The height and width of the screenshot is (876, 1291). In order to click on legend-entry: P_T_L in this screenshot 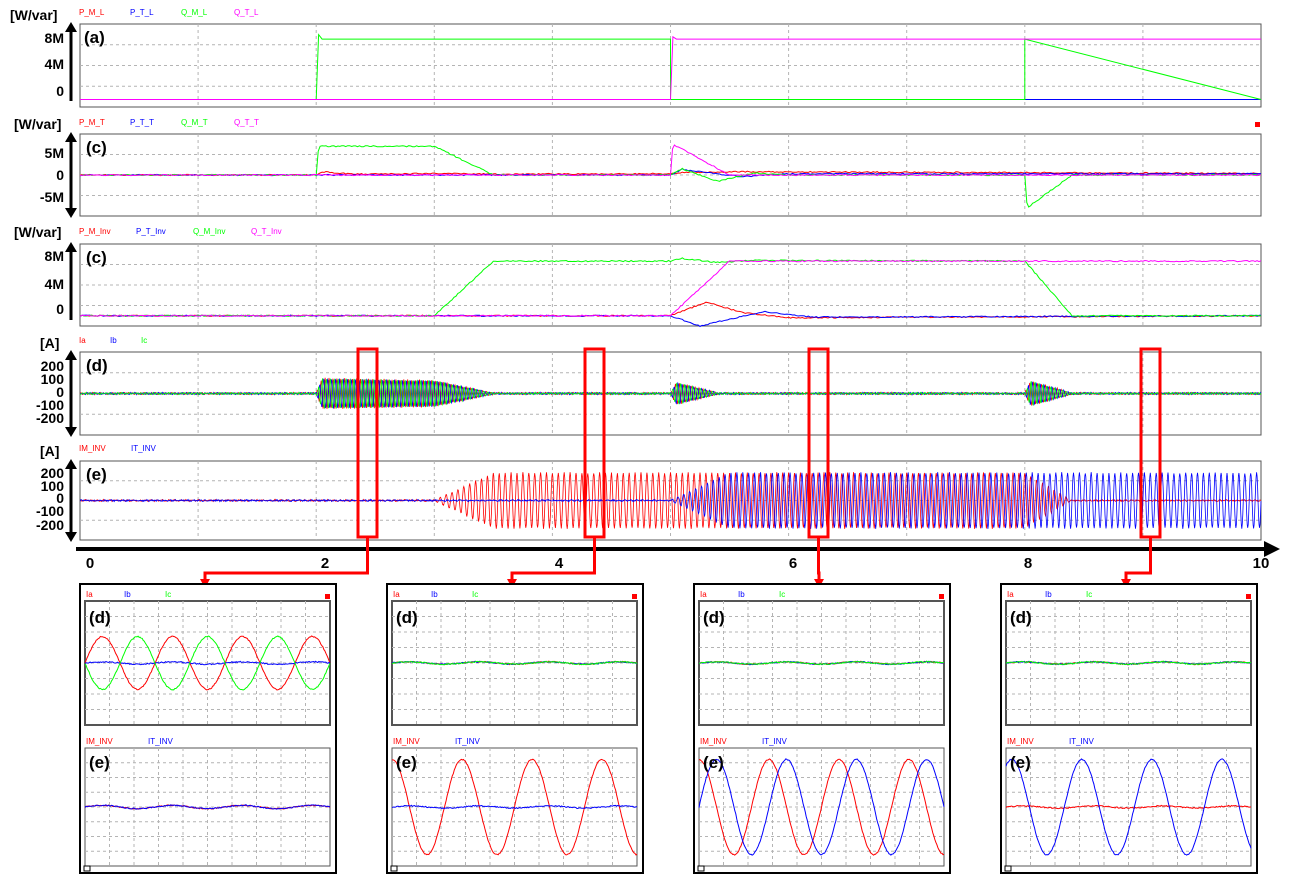, I will do `click(142, 12)`.